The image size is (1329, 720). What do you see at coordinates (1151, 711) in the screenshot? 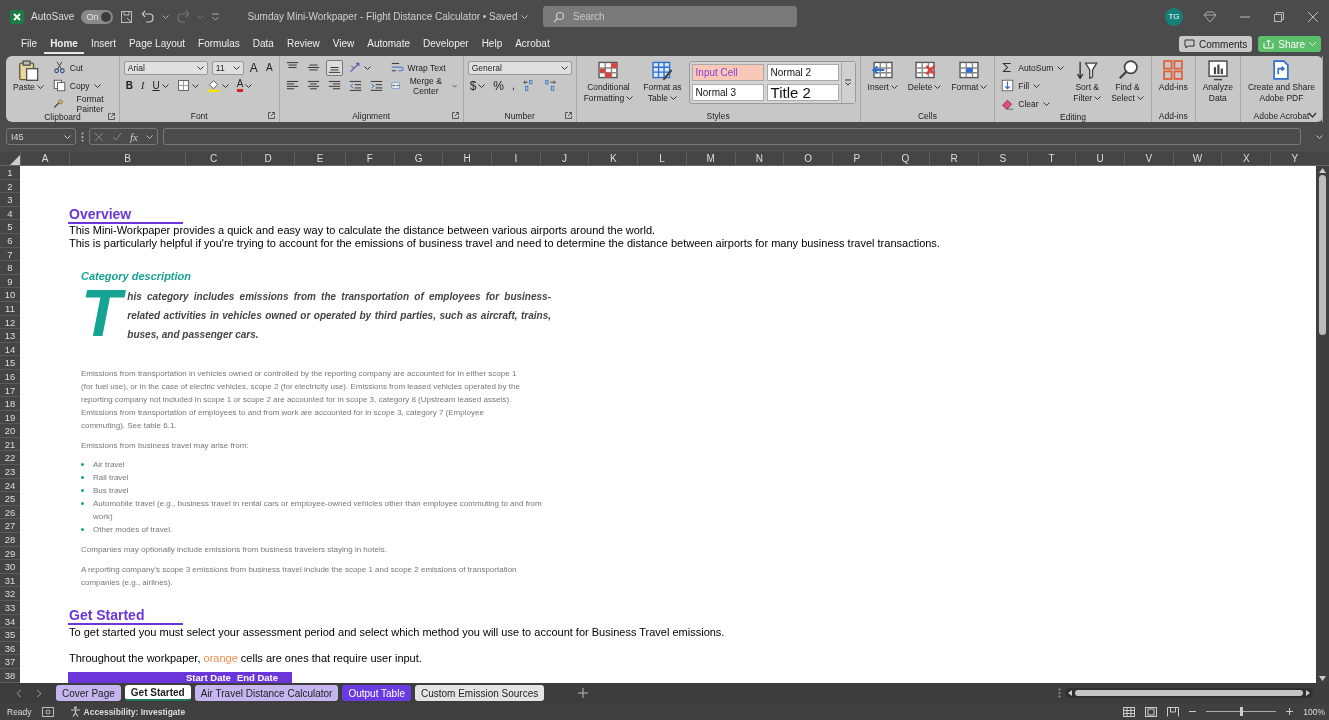
I see `page-layout-icon` at bounding box center [1151, 711].